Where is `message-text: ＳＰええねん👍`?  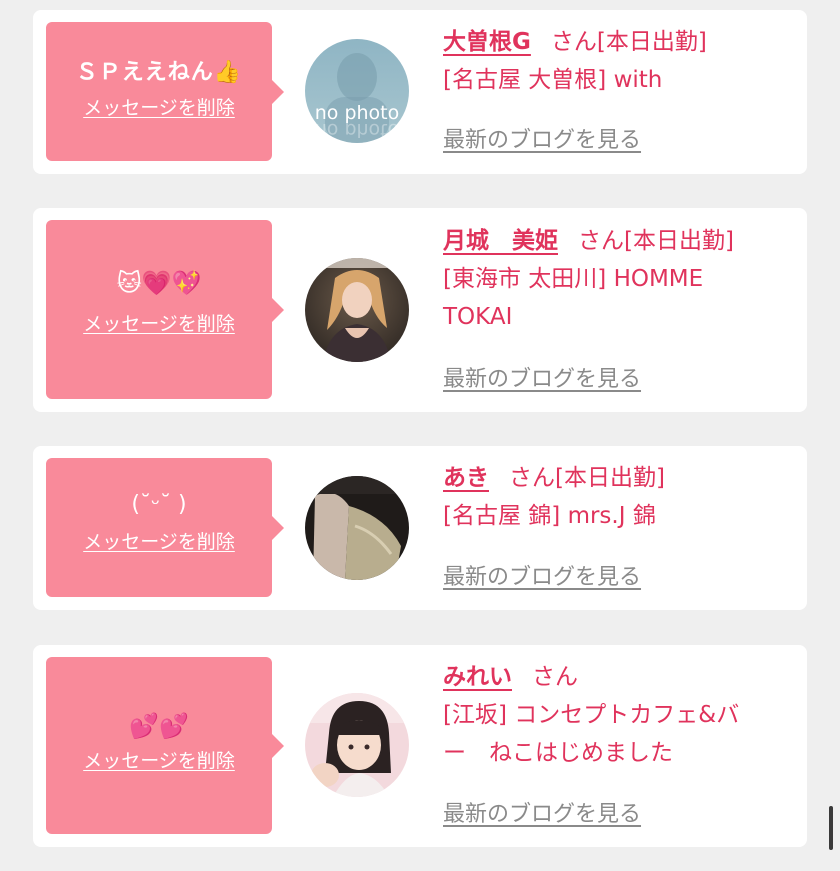
message-text: ＳＰええねん👍 is located at coordinates (159, 72).